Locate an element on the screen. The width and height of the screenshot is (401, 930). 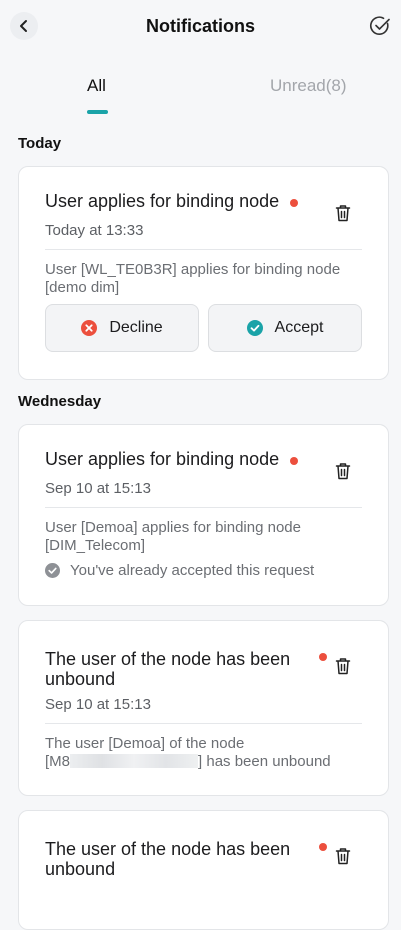
tab-unread: Unread(8) is located at coordinates (308, 86).